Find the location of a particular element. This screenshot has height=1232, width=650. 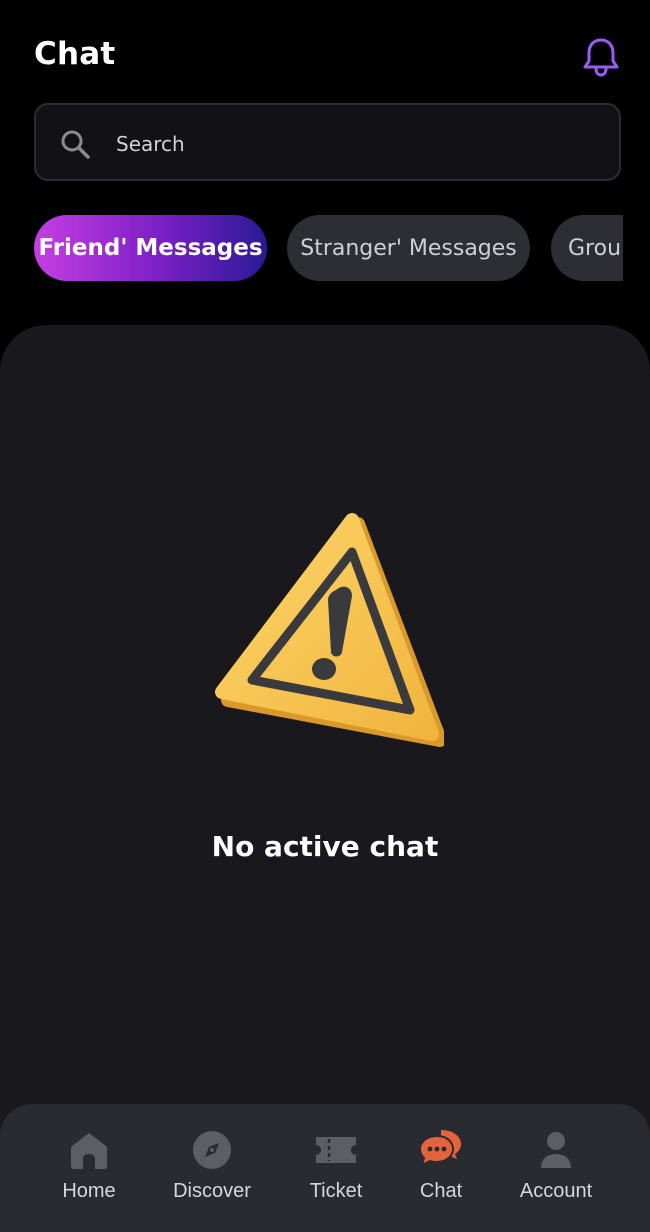

bottom-navigation: Home Discover Ticket Chat Account is located at coordinates (325, 1168).